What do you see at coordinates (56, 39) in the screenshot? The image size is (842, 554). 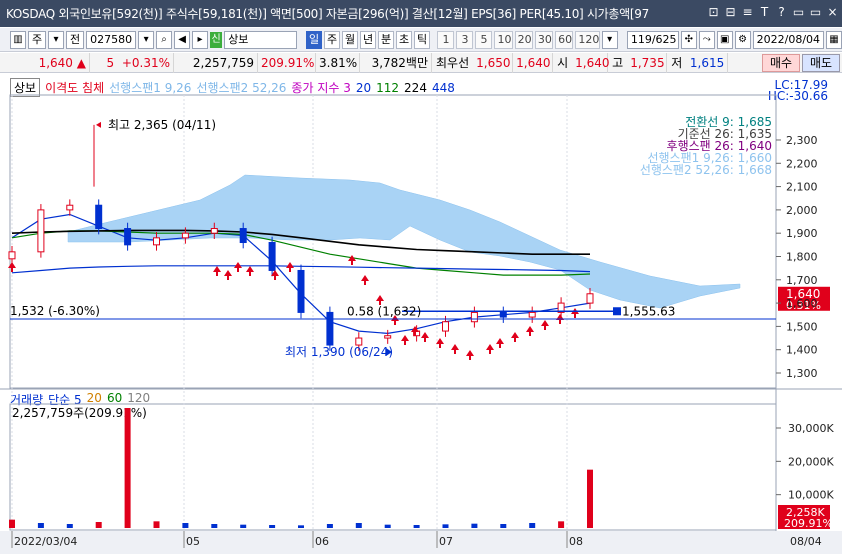 I see `chevron-down-icon: ▾` at bounding box center [56, 39].